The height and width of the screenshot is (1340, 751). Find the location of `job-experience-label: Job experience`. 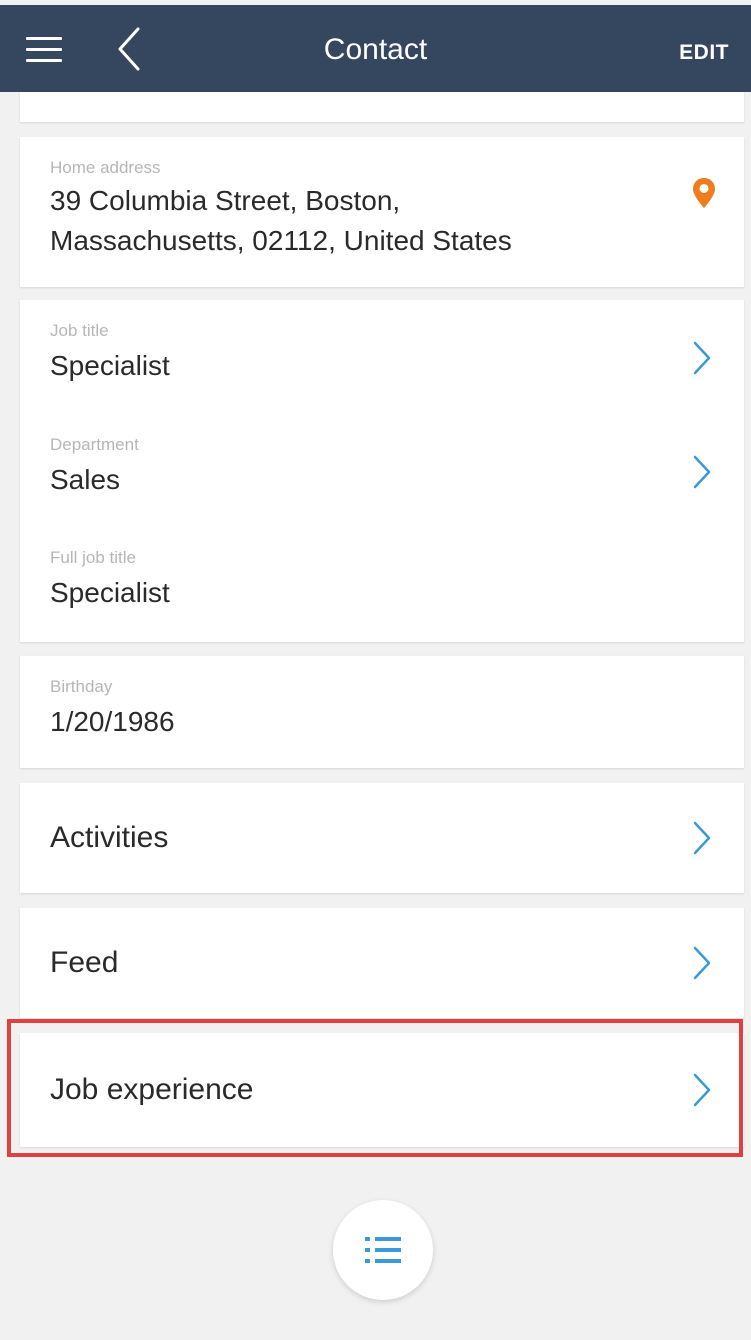

job-experience-label: Job experience is located at coordinates (152, 1089).